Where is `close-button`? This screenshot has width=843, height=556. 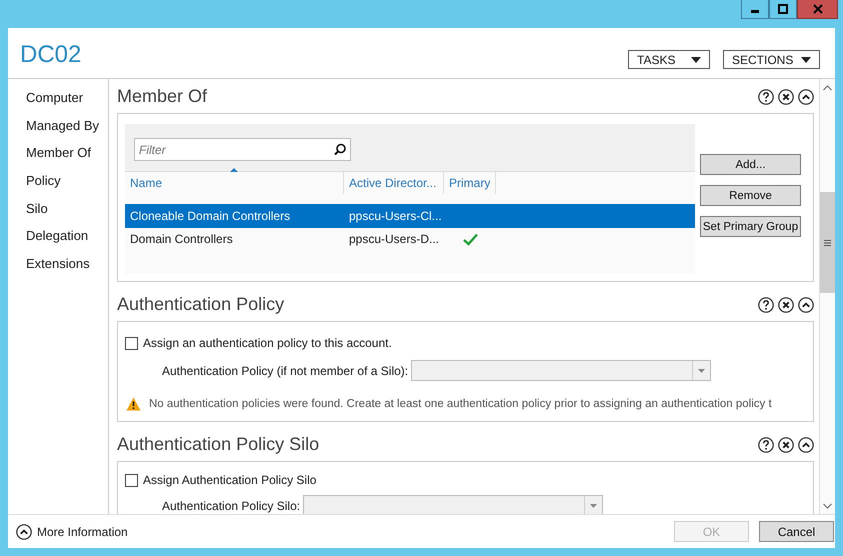
close-button is located at coordinates (817, 9).